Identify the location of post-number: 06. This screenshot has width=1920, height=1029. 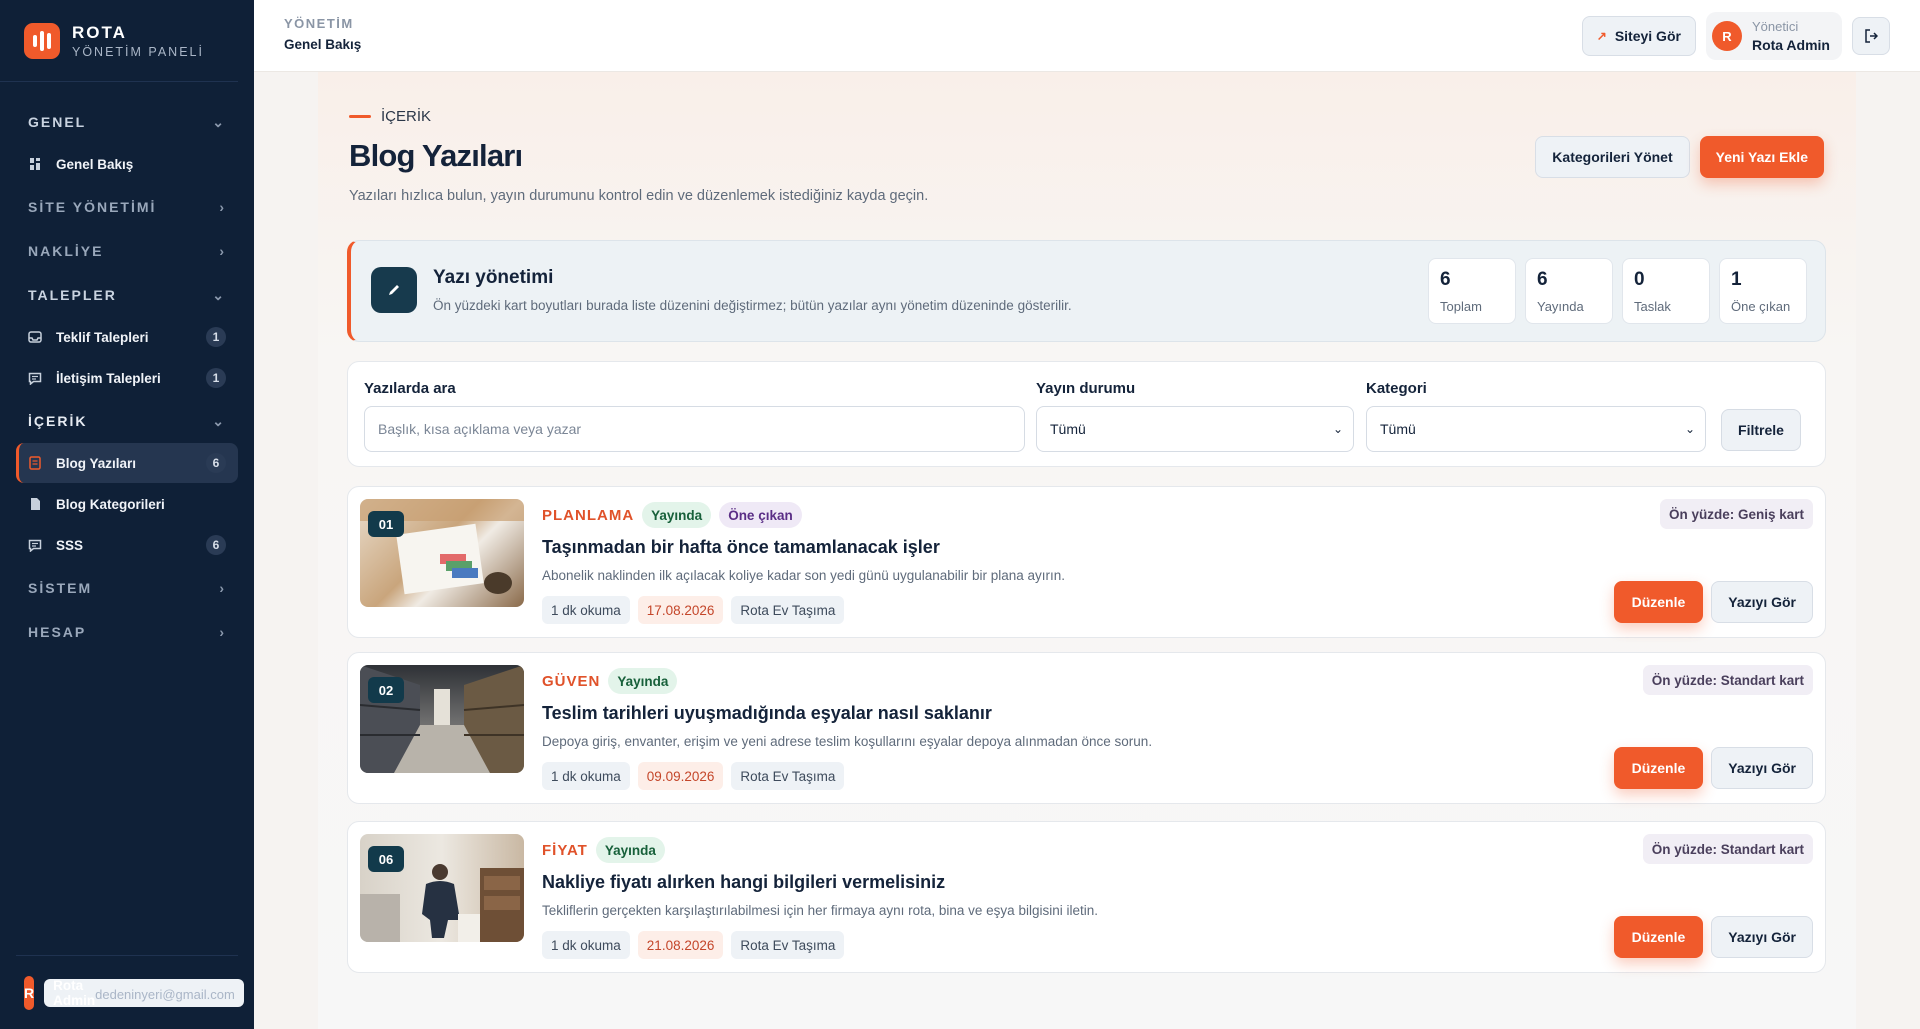
(386, 859).